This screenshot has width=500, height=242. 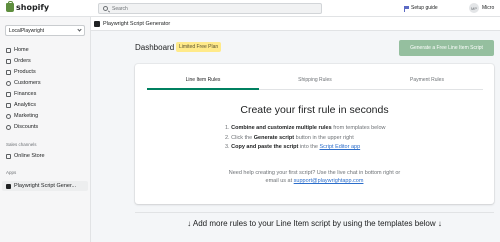 What do you see at coordinates (22, 61) in the screenshot?
I see `sidebar-item-label: Orders` at bounding box center [22, 61].